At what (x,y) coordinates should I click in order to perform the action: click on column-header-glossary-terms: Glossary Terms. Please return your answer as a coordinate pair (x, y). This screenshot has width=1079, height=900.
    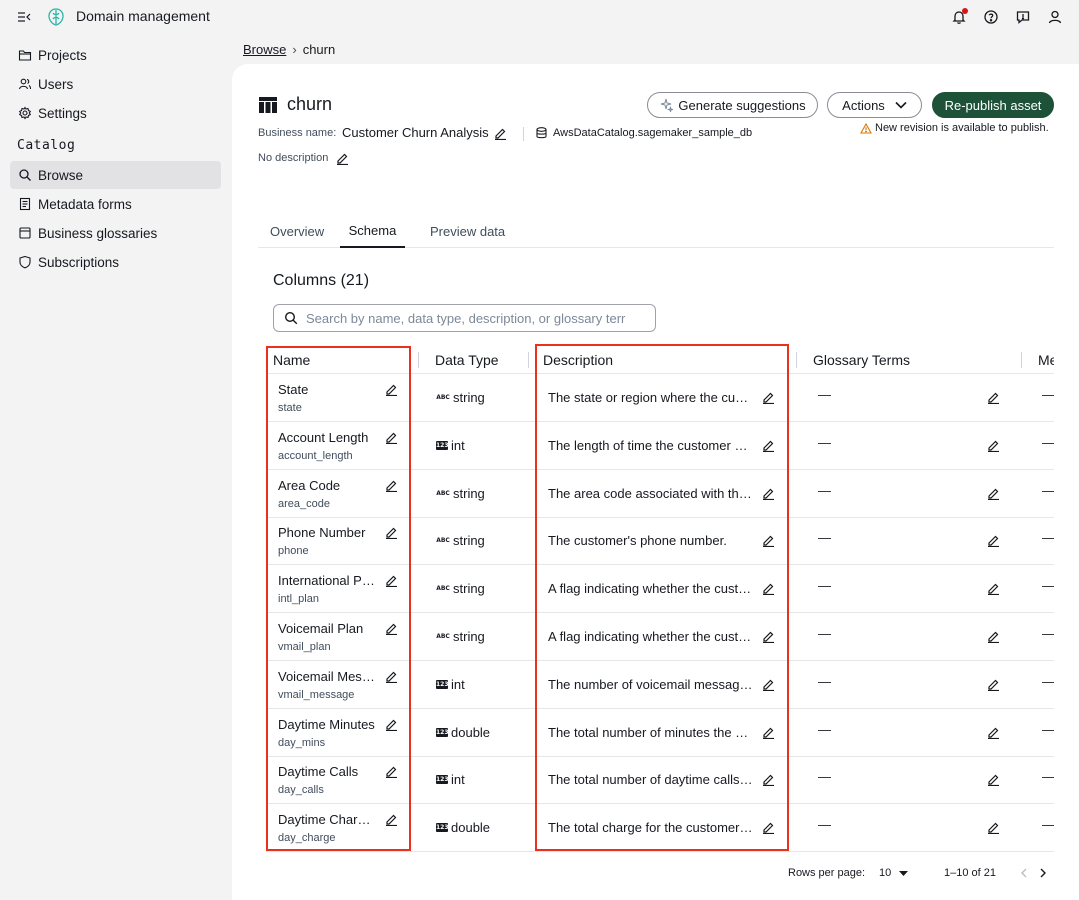
    Looking at the image, I should click on (861, 360).